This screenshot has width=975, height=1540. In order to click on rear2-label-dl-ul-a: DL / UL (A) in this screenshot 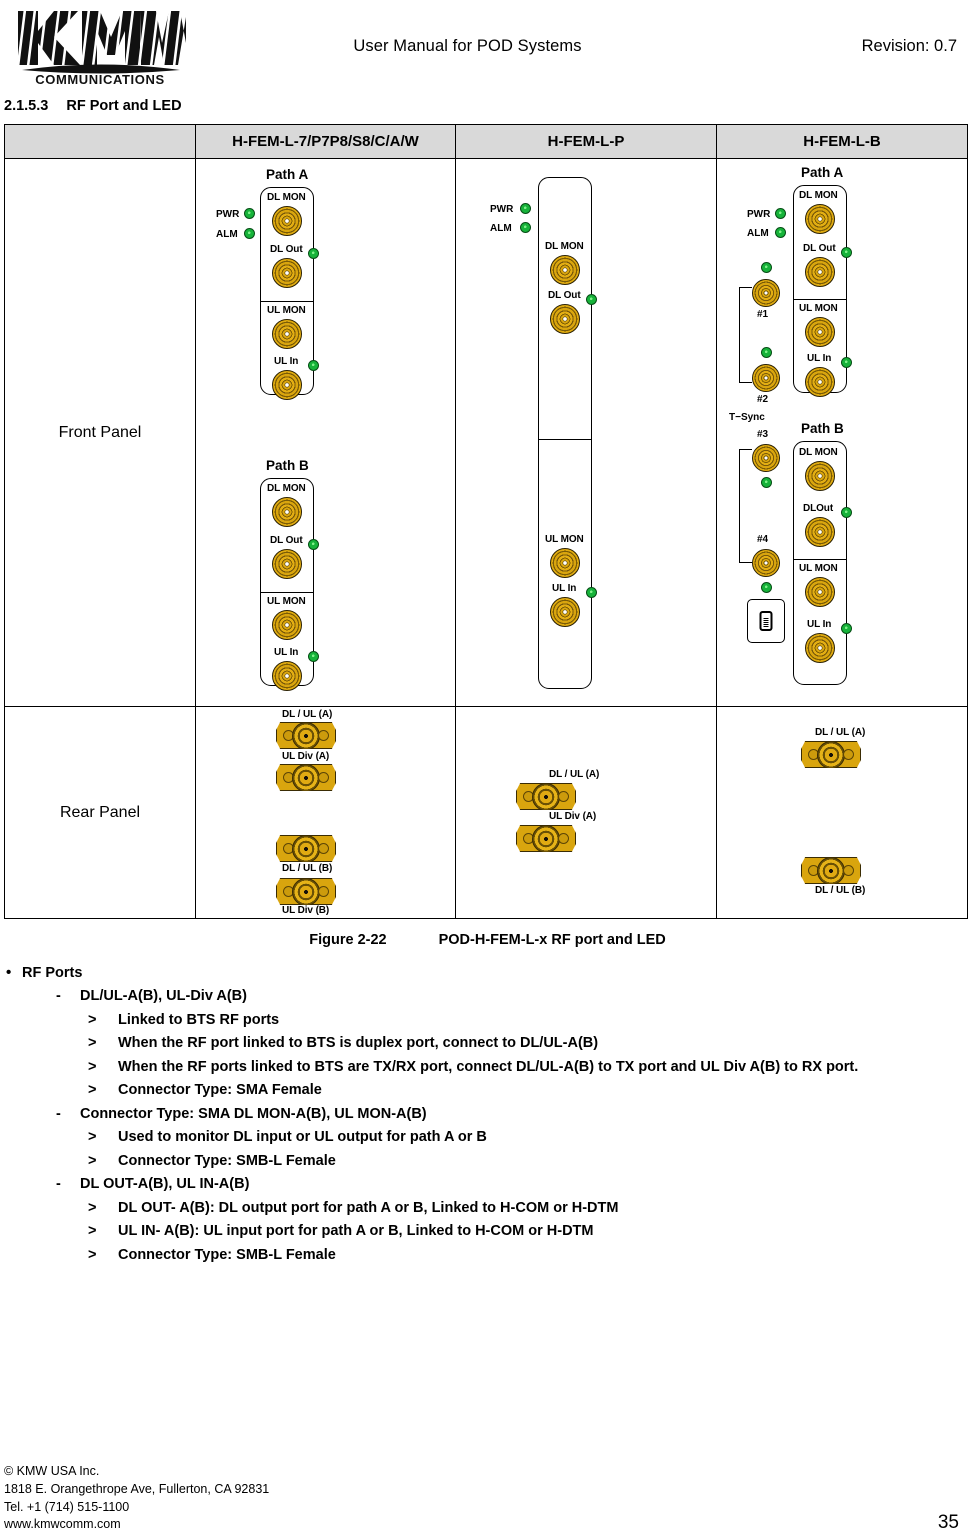, I will do `click(574, 774)`.